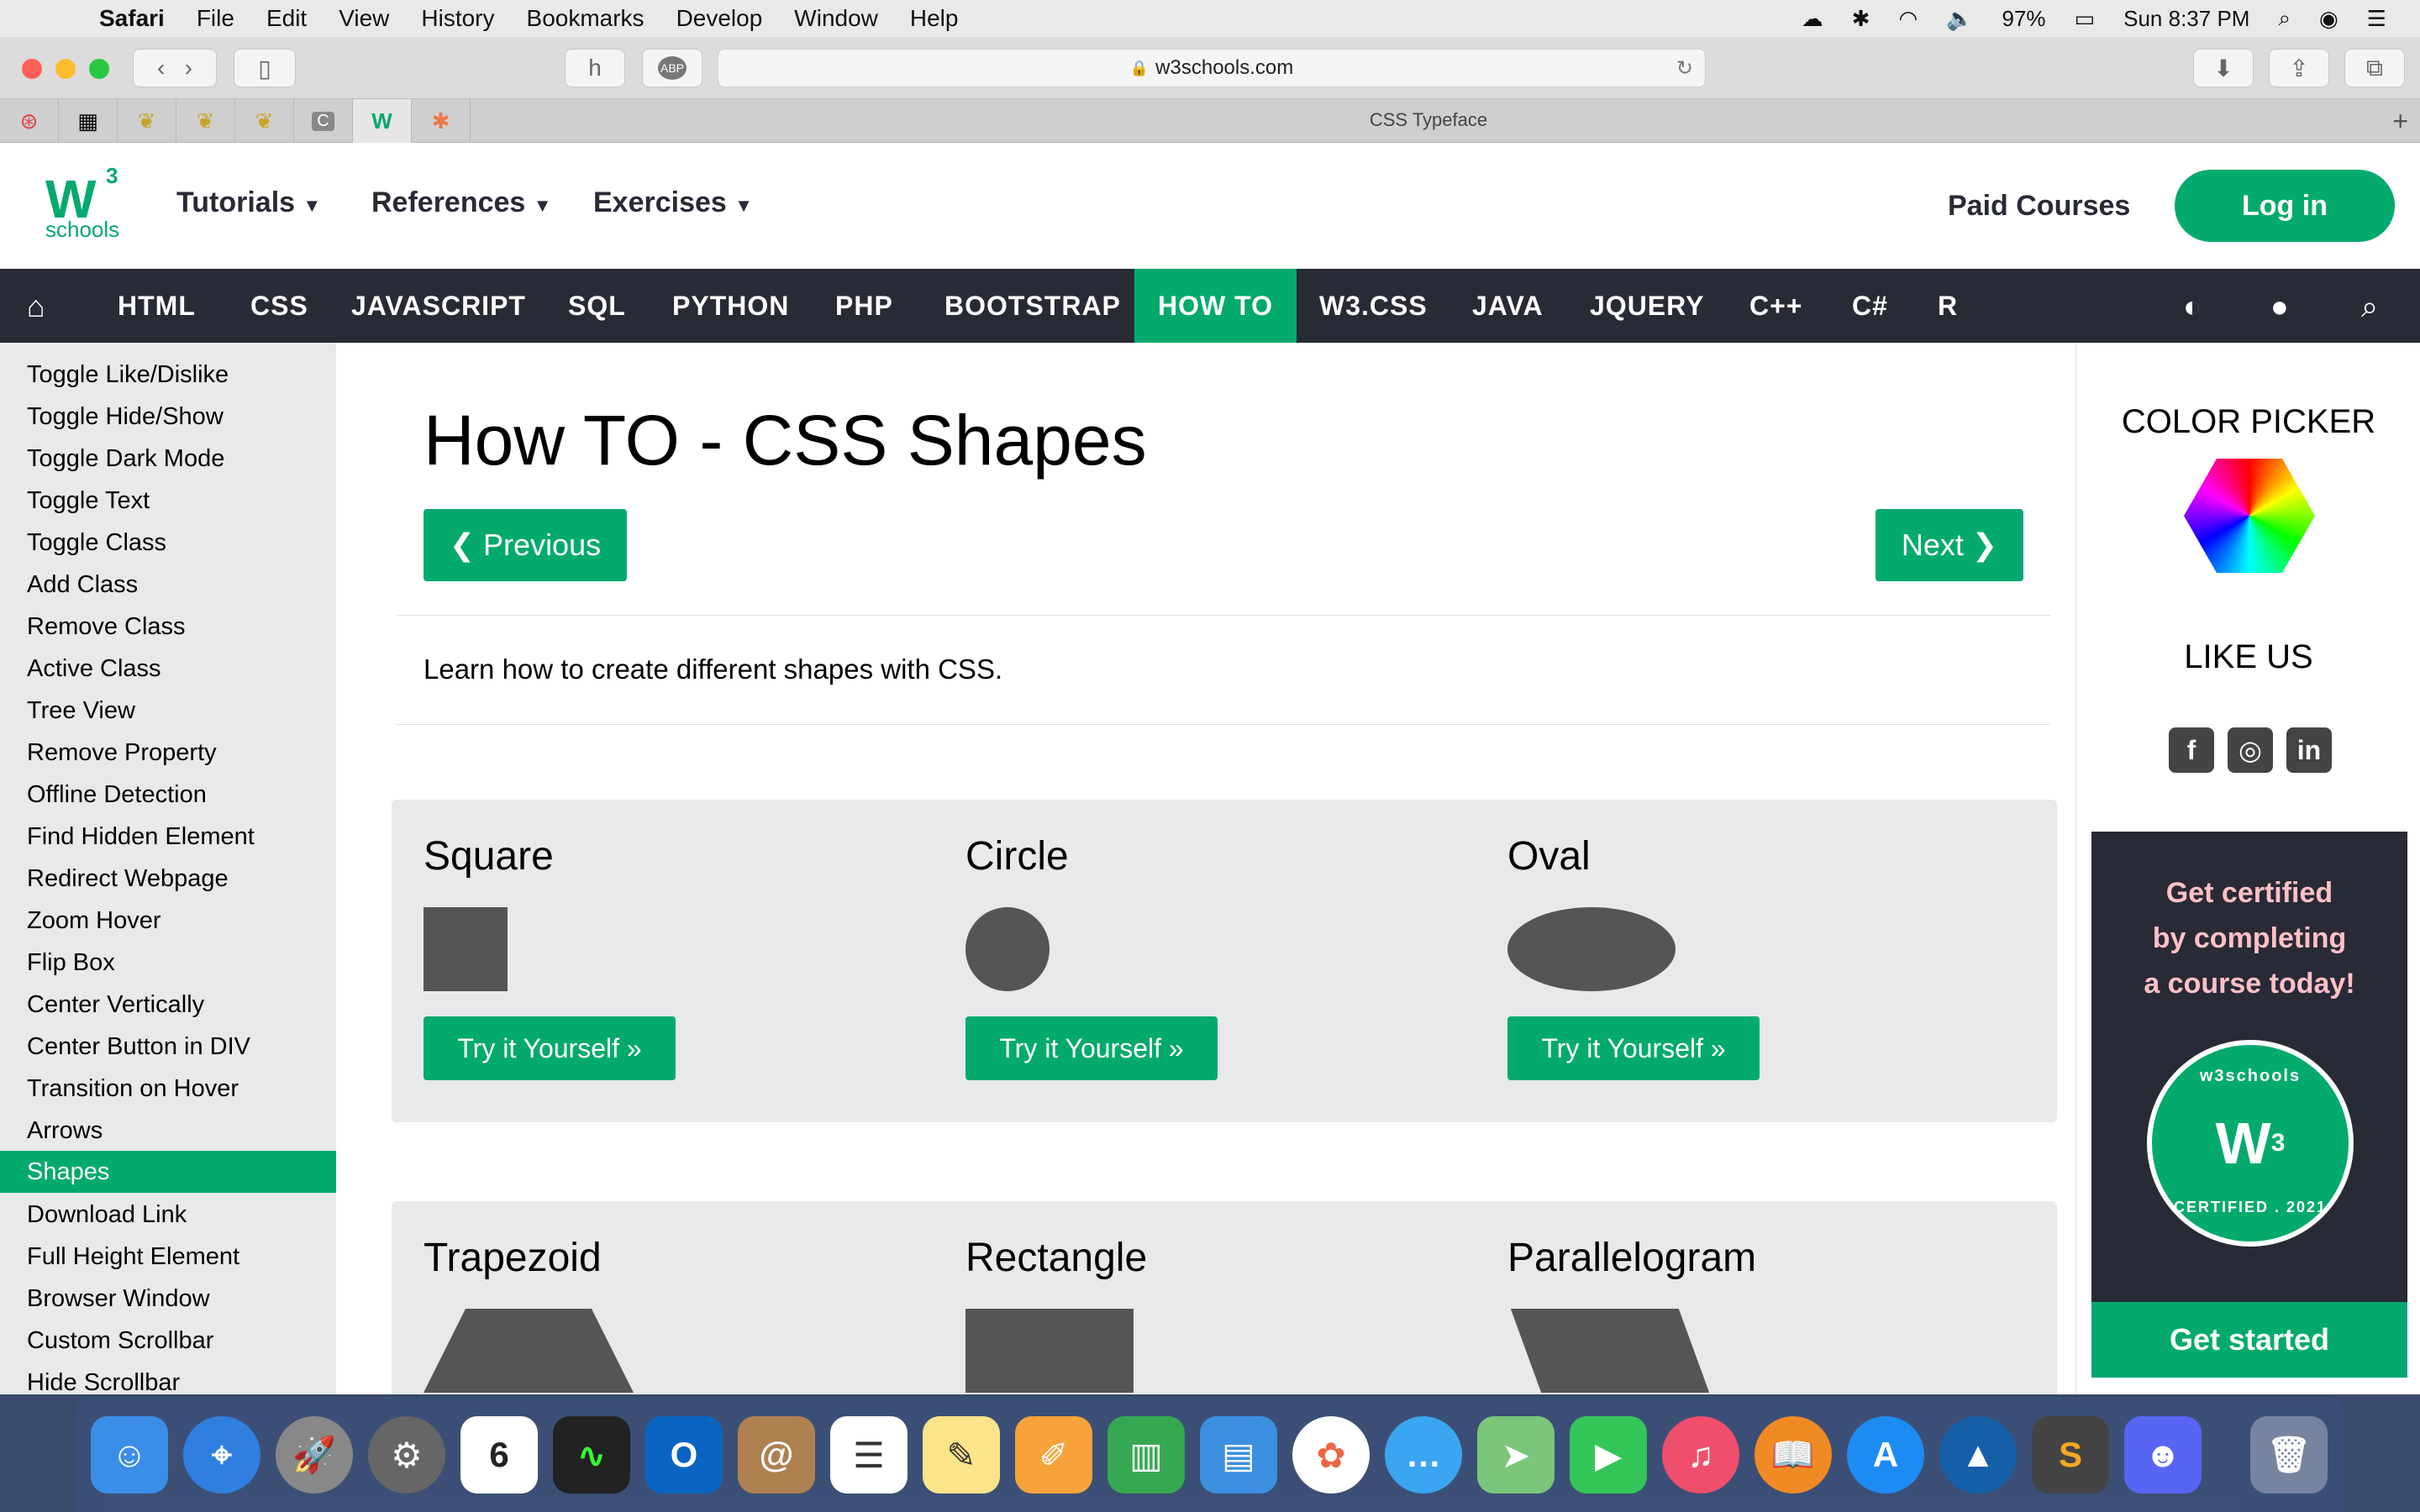 Image resolution: width=2420 pixels, height=1512 pixels. I want to click on finder-icon: ☺, so click(129, 1455).